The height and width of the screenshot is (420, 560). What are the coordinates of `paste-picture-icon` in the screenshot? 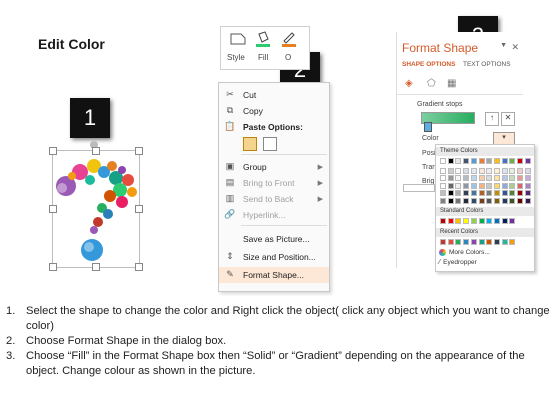 It's located at (270, 144).